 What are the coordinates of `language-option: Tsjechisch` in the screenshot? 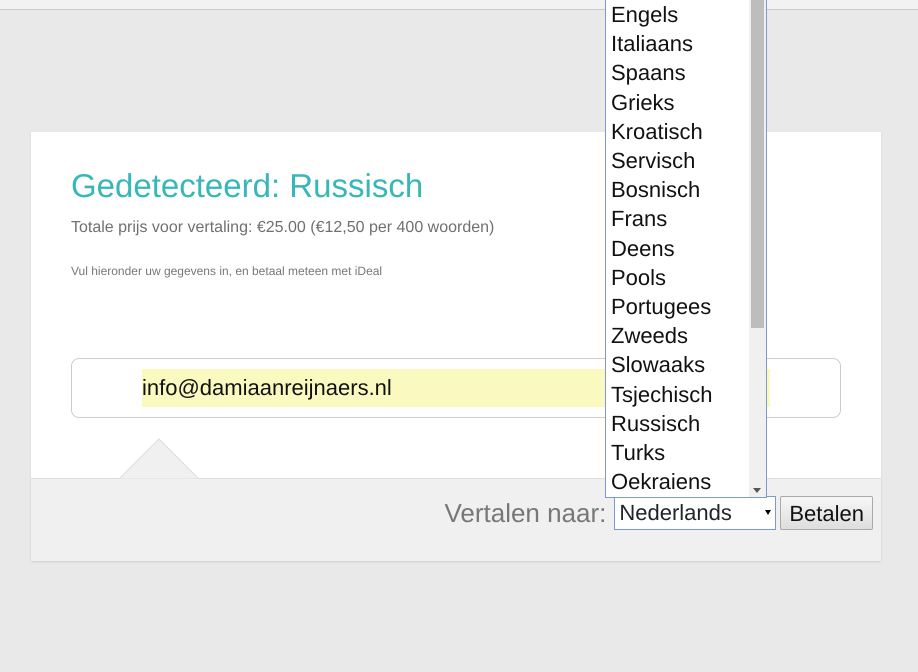 It's located at (661, 394).